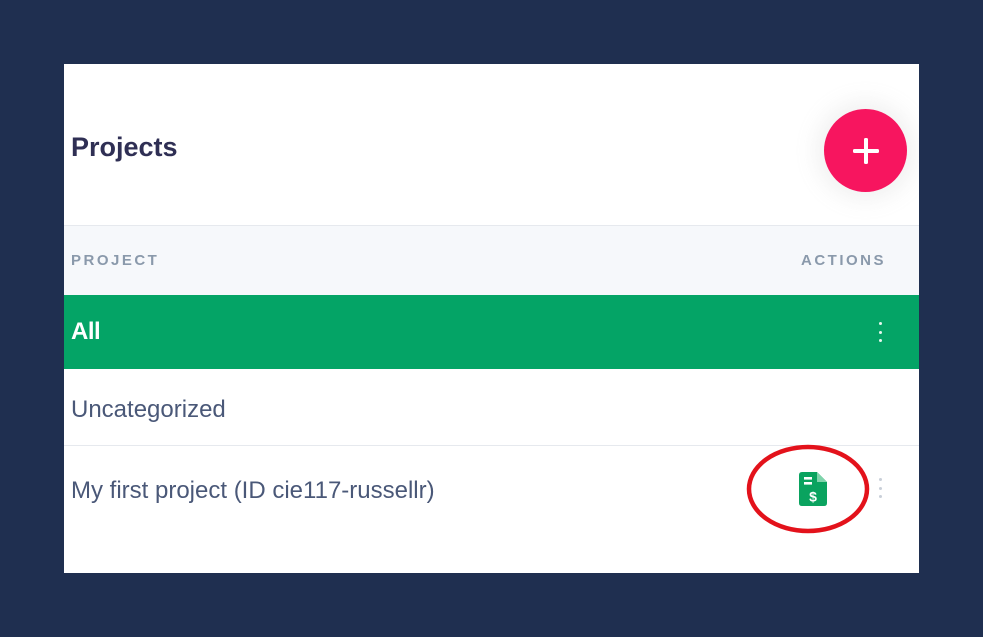  What do you see at coordinates (86, 331) in the screenshot?
I see `project-name: All` at bounding box center [86, 331].